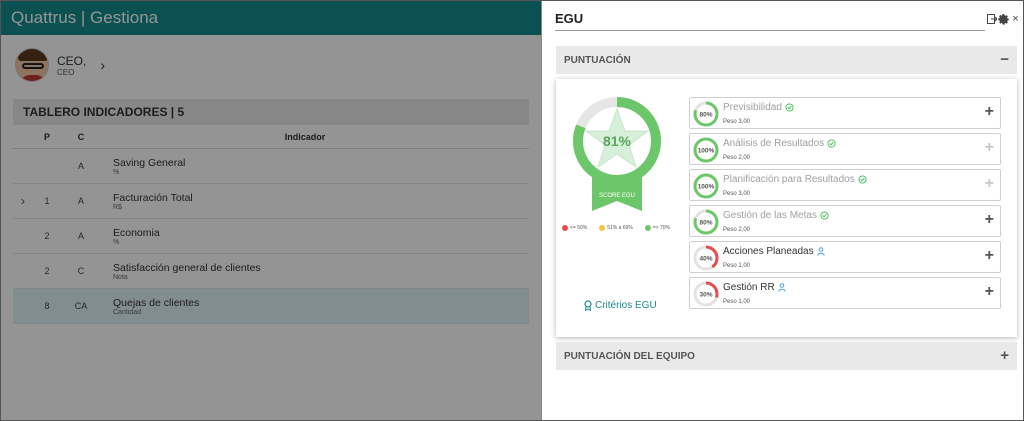  Describe the element at coordinates (1004, 59) in the screenshot. I see `collapse-icon: −` at that location.